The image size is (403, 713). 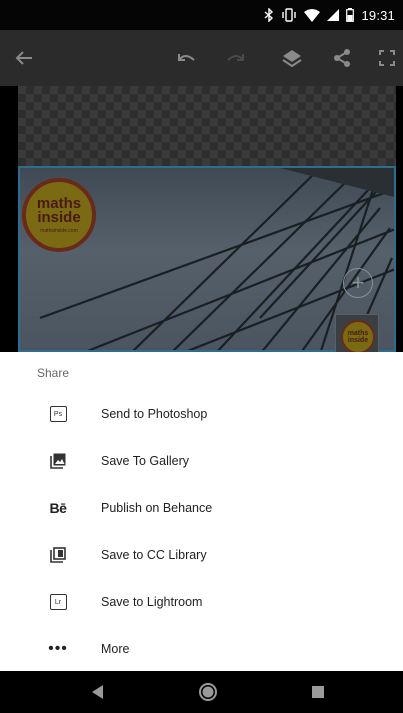 I want to click on editor-toolbar, so click(x=201, y=58).